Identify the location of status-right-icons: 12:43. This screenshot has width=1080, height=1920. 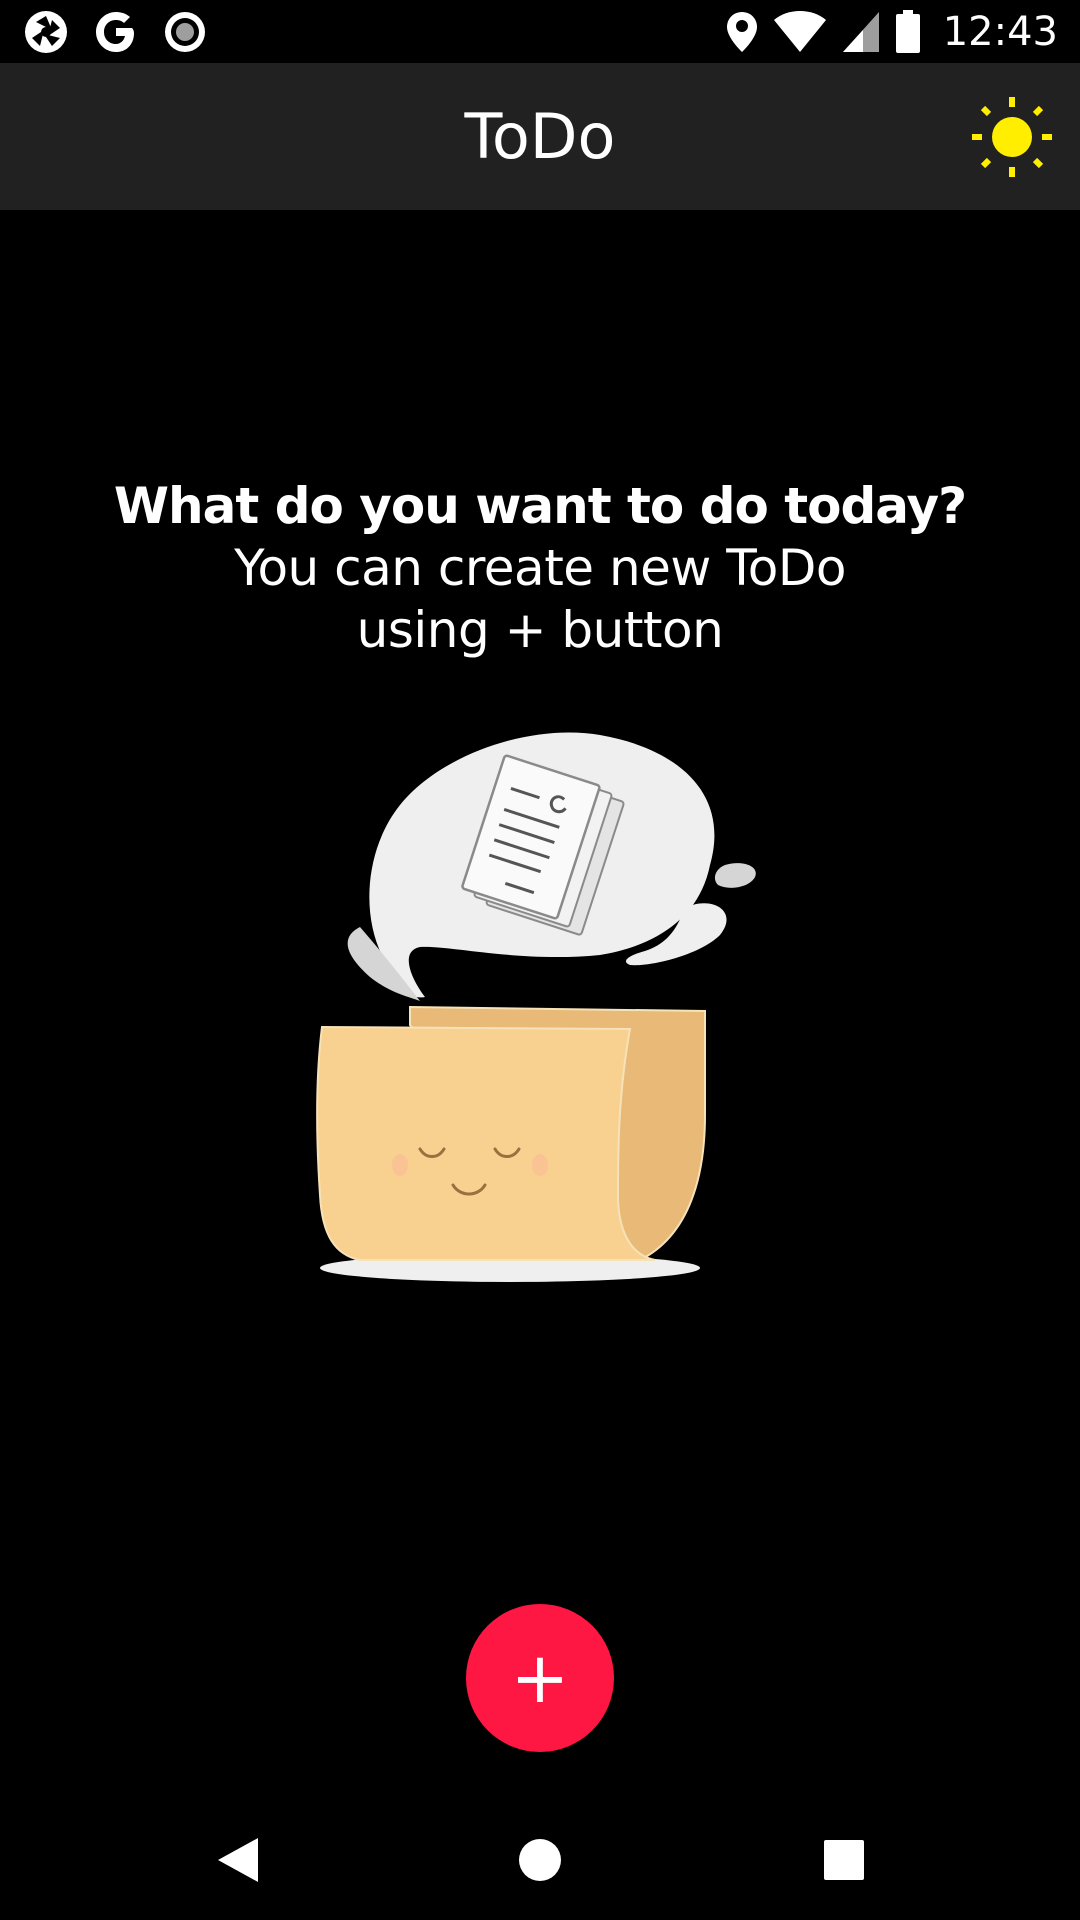
(891, 31).